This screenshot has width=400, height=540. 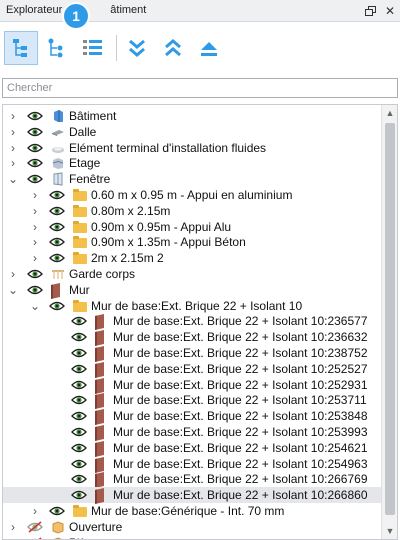 I want to click on tree-list-button, so click(x=93, y=48).